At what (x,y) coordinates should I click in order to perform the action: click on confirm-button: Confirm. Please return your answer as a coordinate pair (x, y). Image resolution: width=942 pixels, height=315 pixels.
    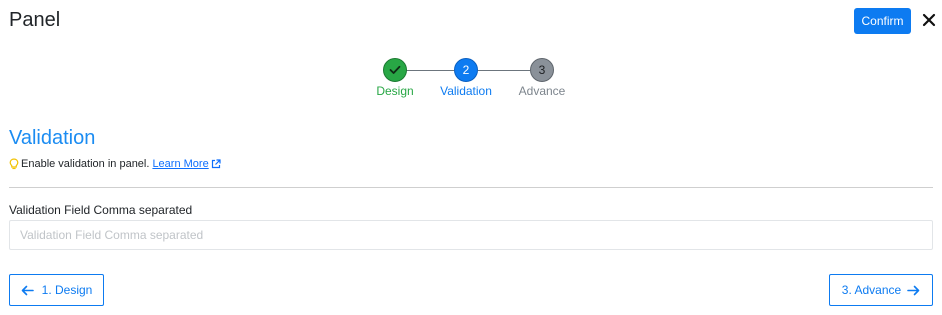
    Looking at the image, I should click on (882, 21).